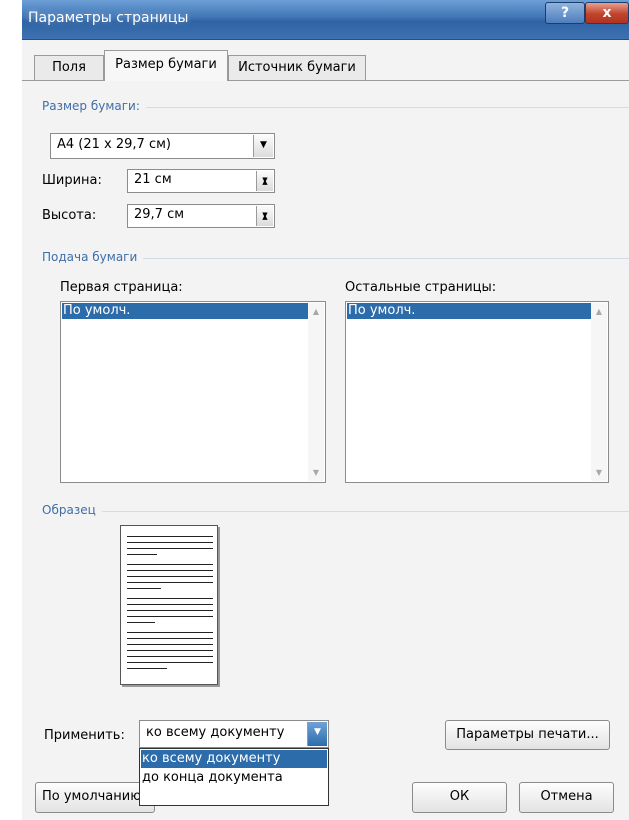 The width and height of the screenshot is (629, 820). I want to click on paper-size-combo: A4 (21 x 29,7 см) ▼, so click(162, 146).